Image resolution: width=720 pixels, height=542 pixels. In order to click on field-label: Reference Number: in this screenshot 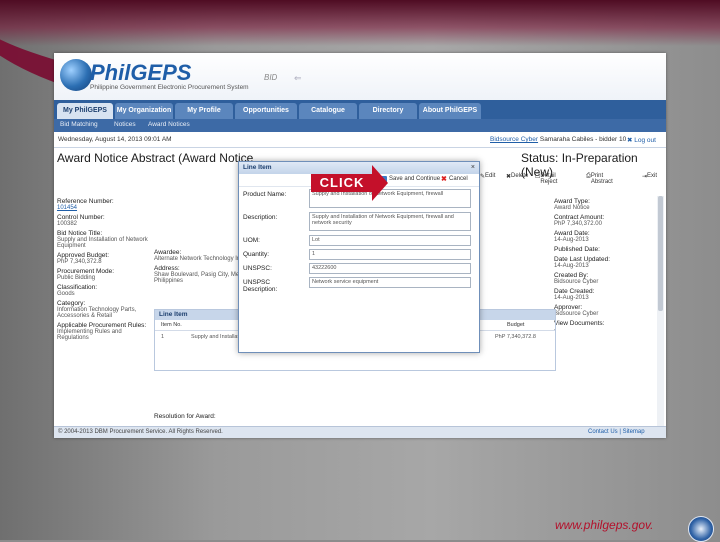, I will do `click(85, 201)`.